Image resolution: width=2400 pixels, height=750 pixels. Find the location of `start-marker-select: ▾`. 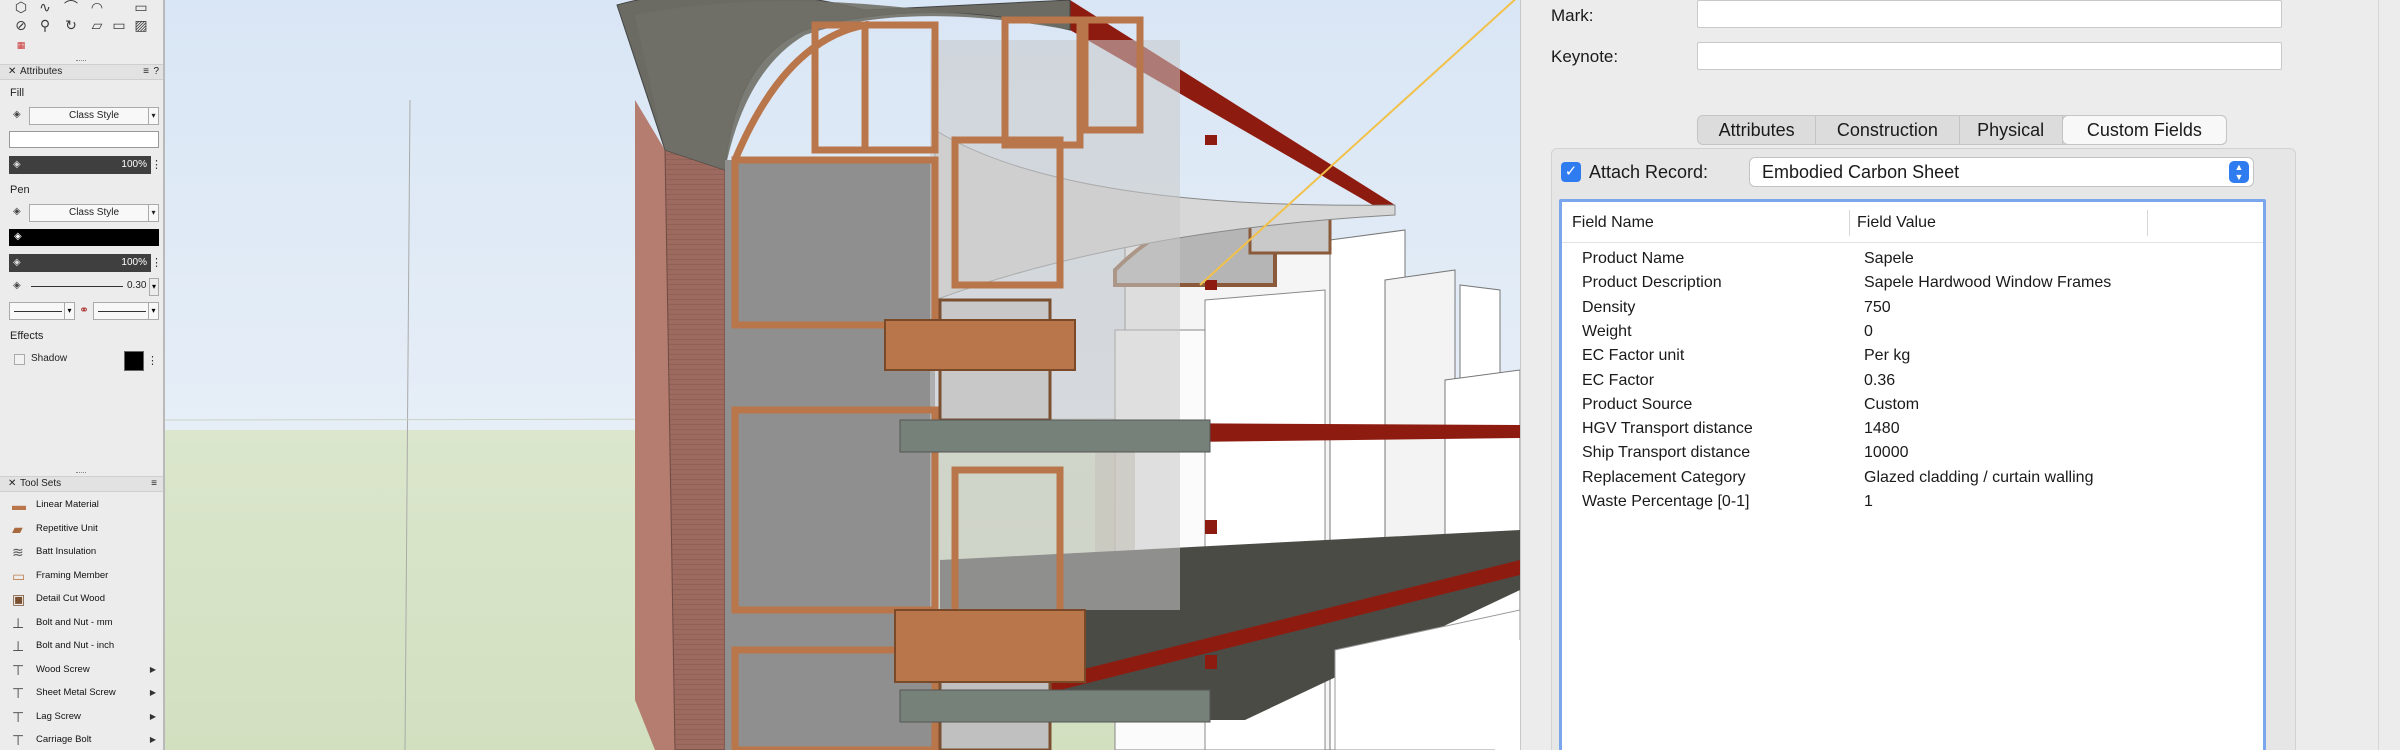

start-marker-select: ▾ is located at coordinates (42, 311).